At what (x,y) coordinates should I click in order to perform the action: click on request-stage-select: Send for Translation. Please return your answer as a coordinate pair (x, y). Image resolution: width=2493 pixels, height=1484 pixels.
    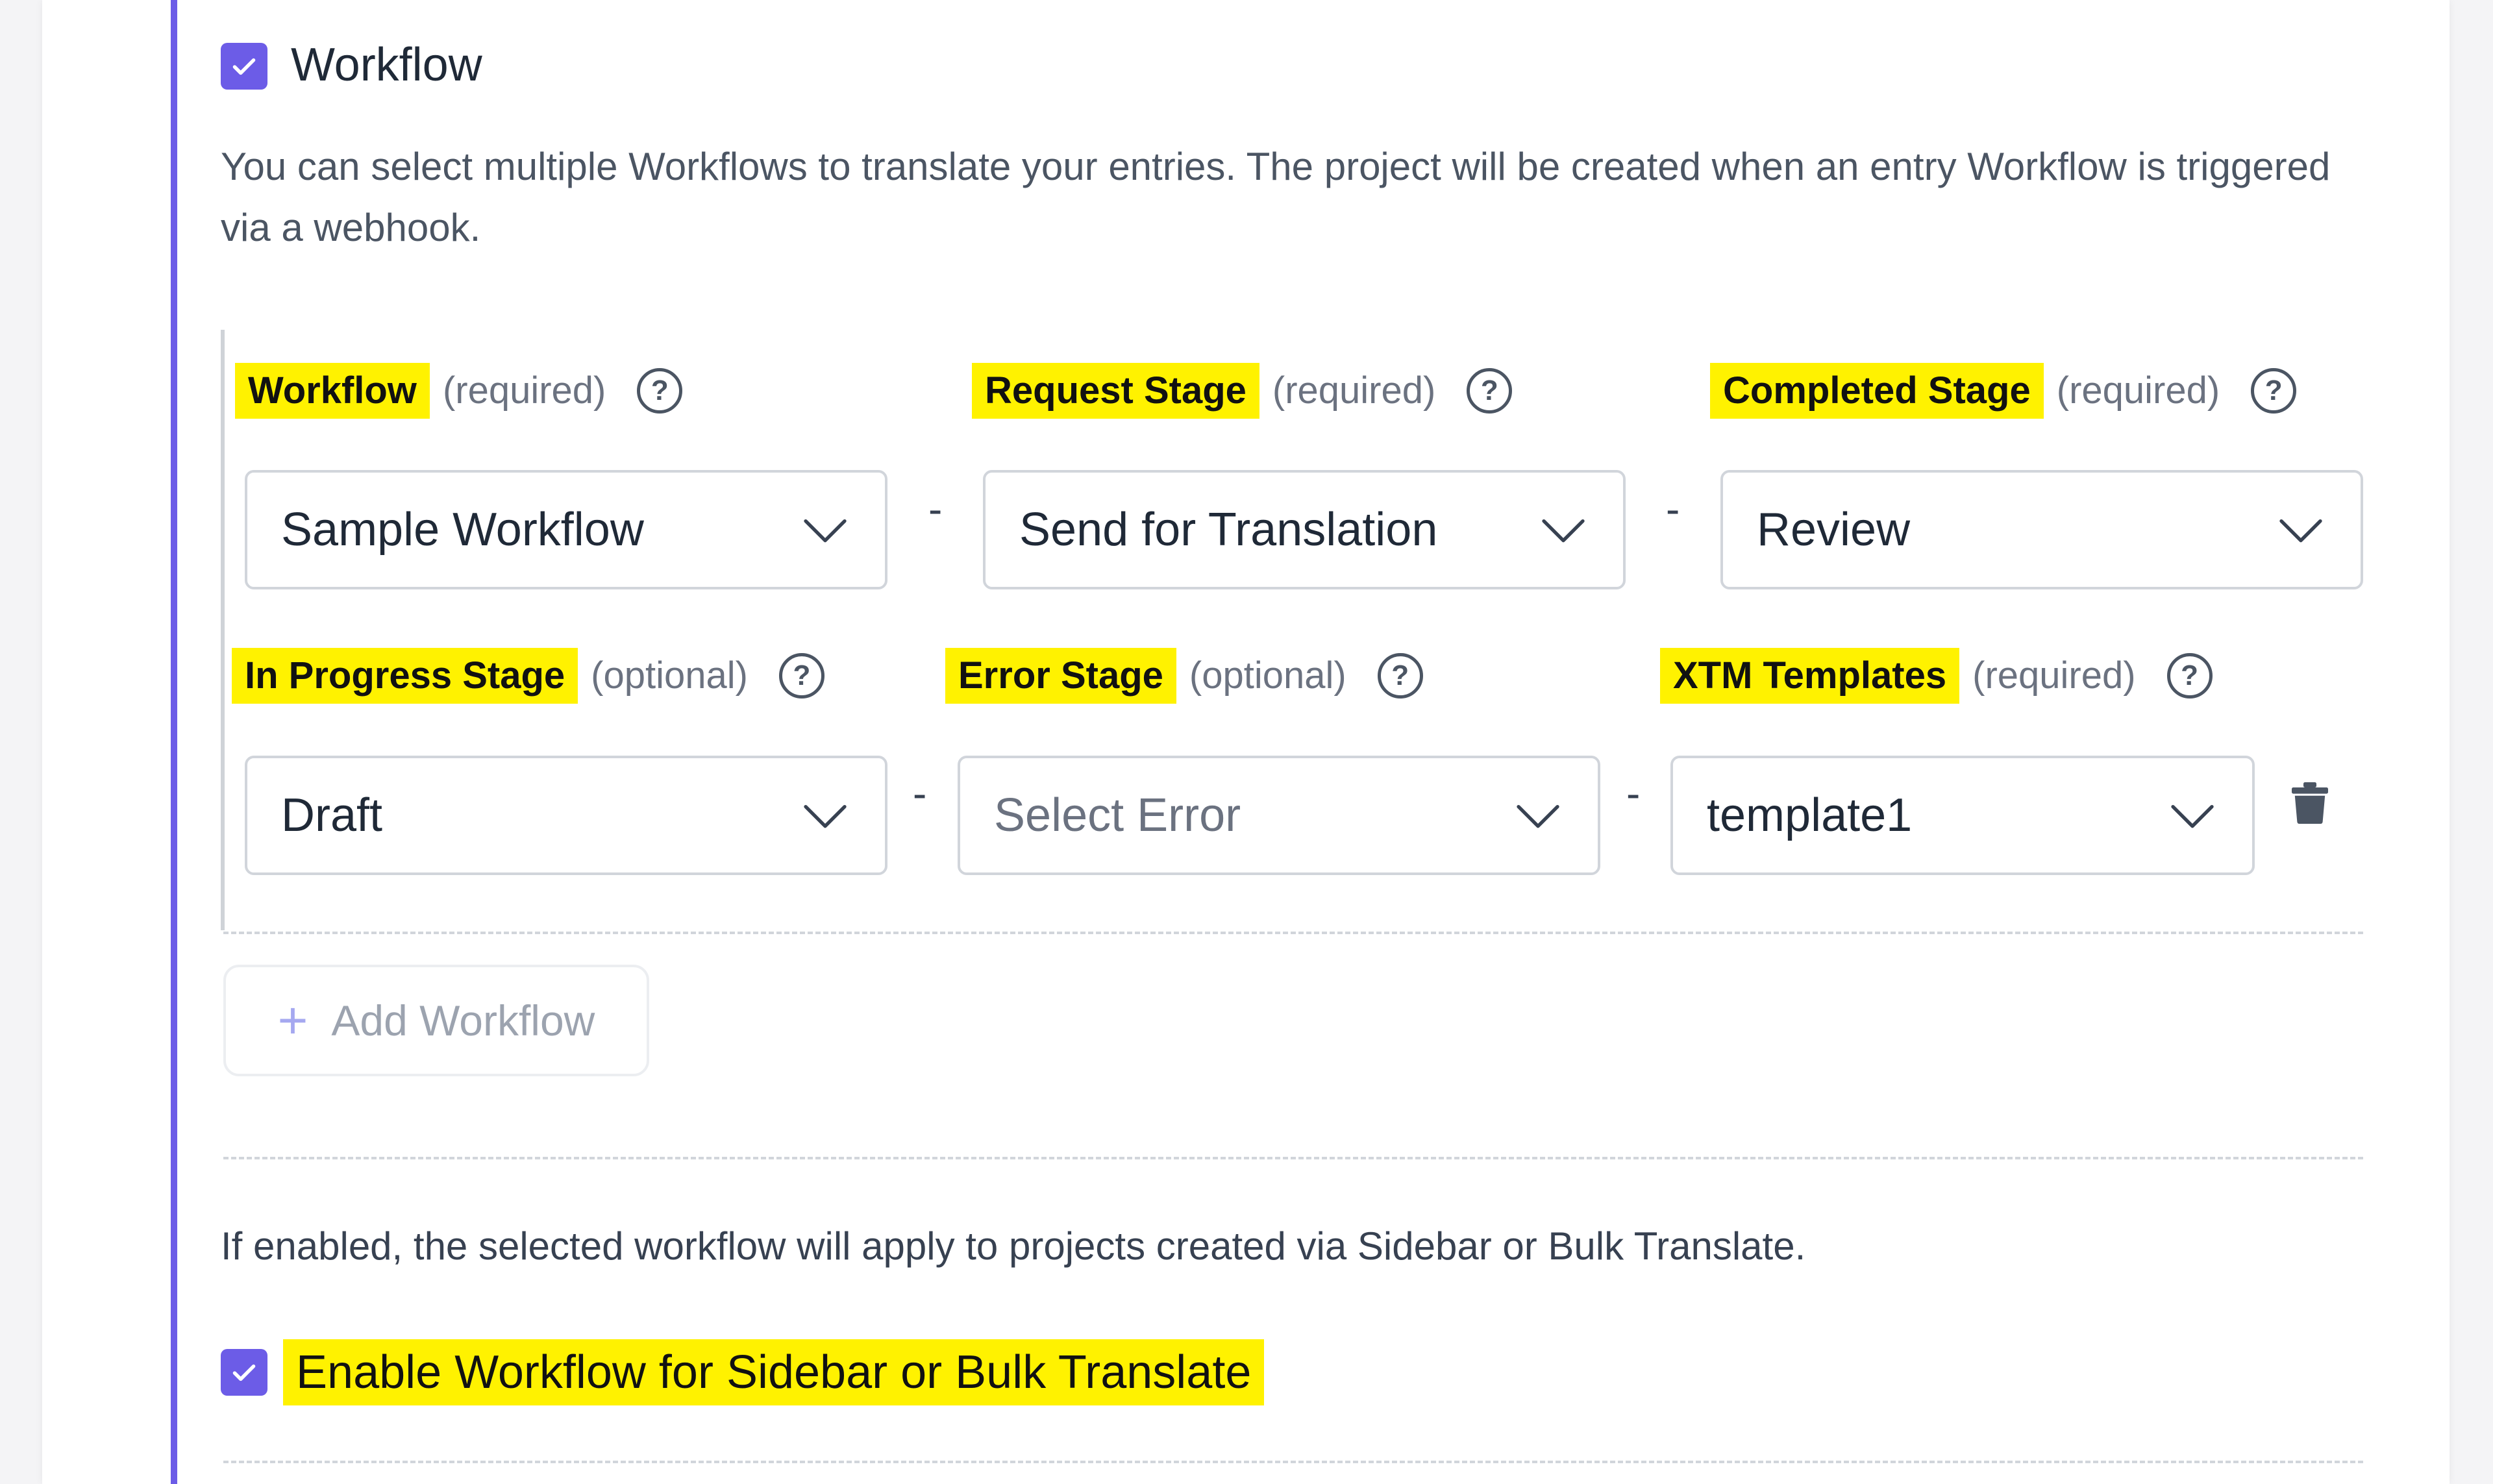
    Looking at the image, I should click on (1304, 529).